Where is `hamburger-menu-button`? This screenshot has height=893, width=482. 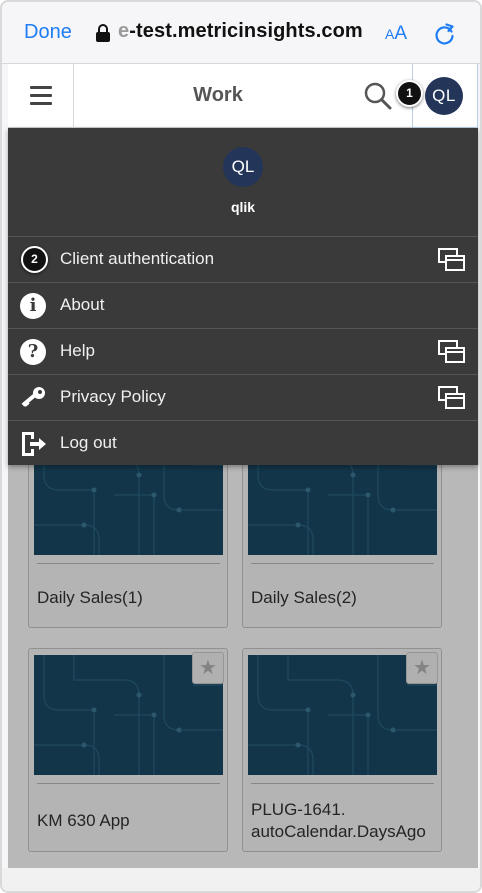 hamburger-menu-button is located at coordinates (41, 96).